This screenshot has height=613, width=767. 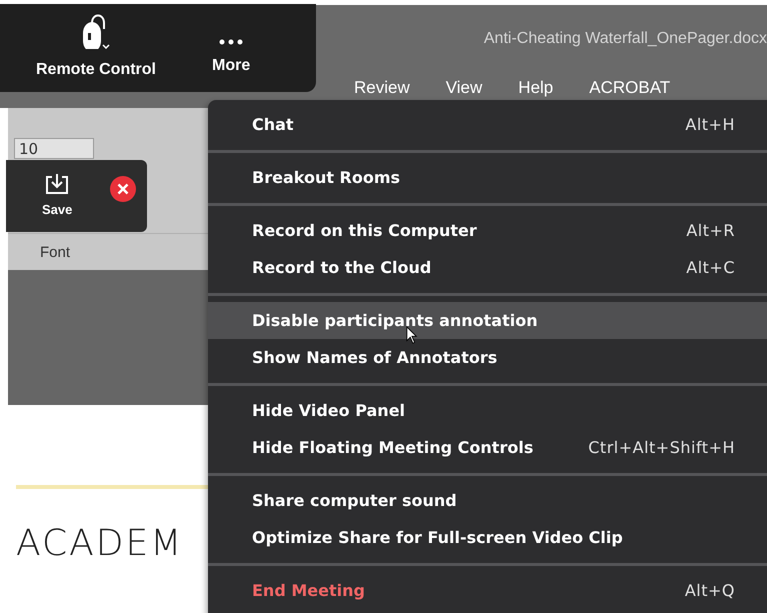 I want to click on menu-item: Share computer sound, so click(x=487, y=500).